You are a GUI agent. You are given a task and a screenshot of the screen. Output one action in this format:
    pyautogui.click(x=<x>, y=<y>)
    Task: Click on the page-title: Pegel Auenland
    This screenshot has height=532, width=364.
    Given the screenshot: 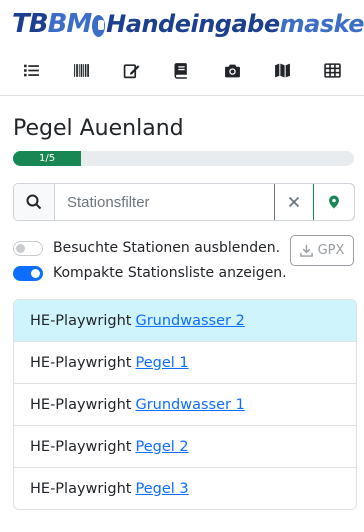 What is the action you would take?
    pyautogui.click(x=98, y=128)
    